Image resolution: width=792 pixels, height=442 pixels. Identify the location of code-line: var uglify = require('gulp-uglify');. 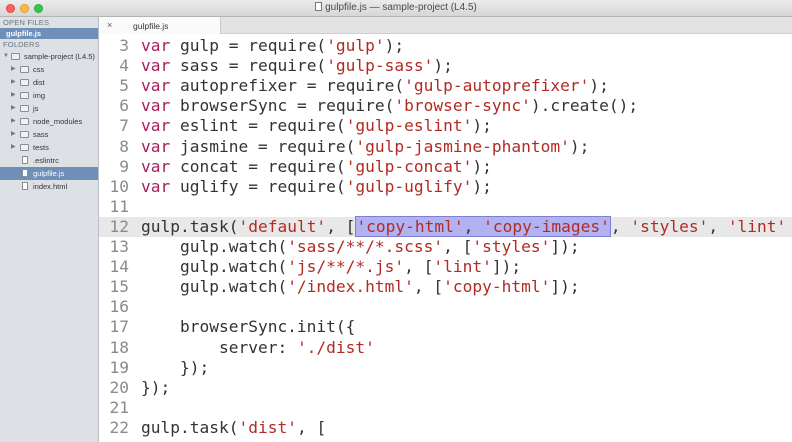
(316, 187).